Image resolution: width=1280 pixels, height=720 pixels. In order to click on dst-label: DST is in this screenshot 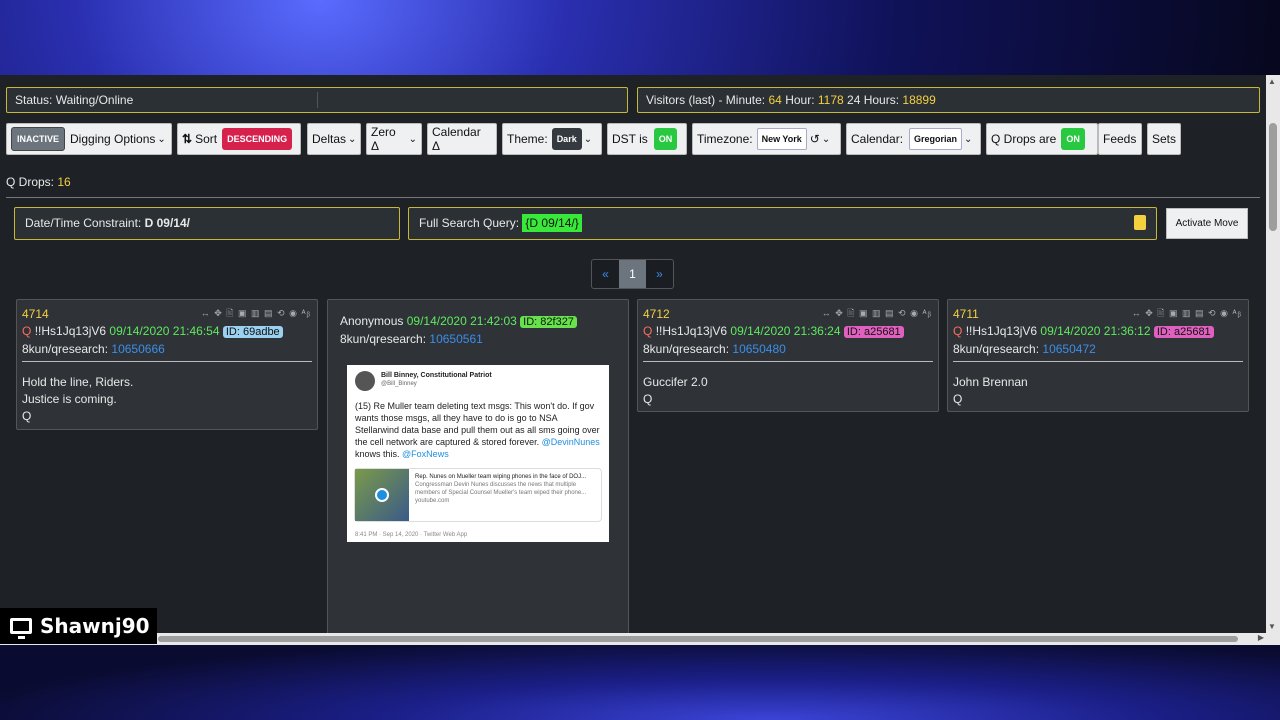, I will do `click(630, 139)`.